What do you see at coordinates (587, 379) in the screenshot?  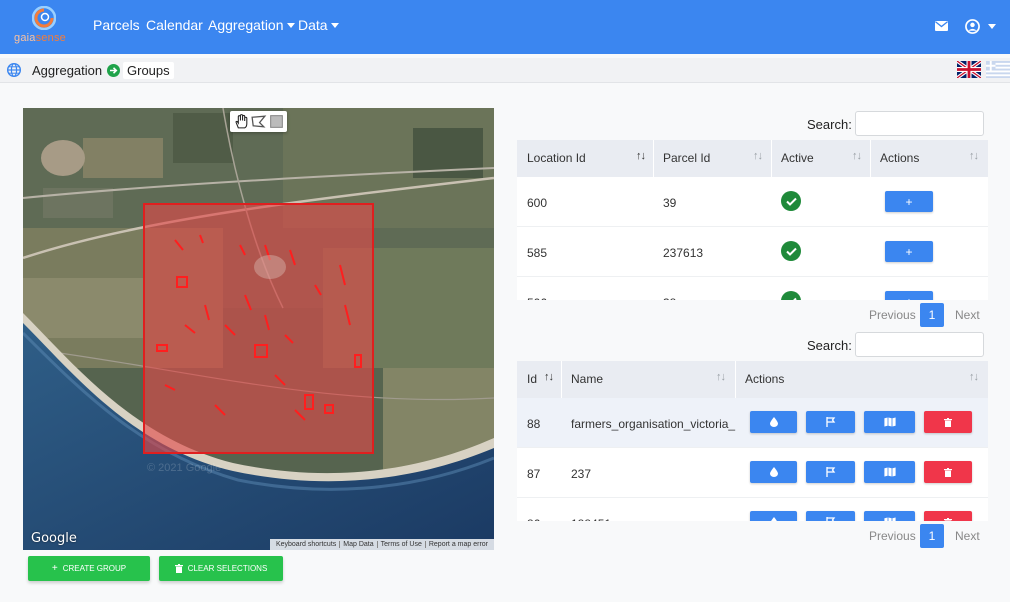 I see `col-name: Name` at bounding box center [587, 379].